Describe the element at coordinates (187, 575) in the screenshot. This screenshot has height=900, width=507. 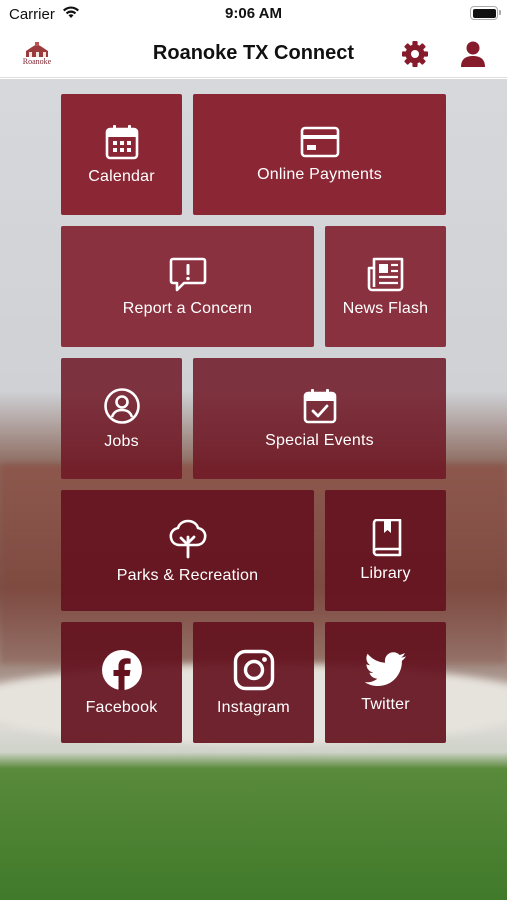
I see `tile-label: Parks & Recreation` at that location.